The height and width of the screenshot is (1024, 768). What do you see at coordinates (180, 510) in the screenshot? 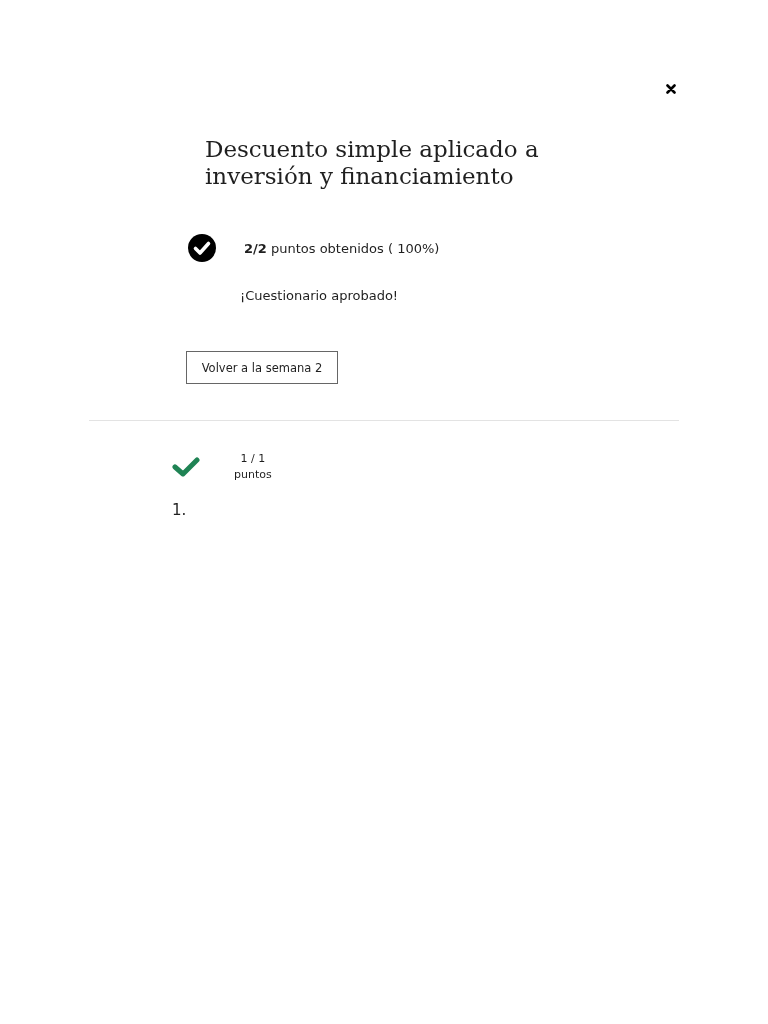
I see `question-number: 1.` at bounding box center [180, 510].